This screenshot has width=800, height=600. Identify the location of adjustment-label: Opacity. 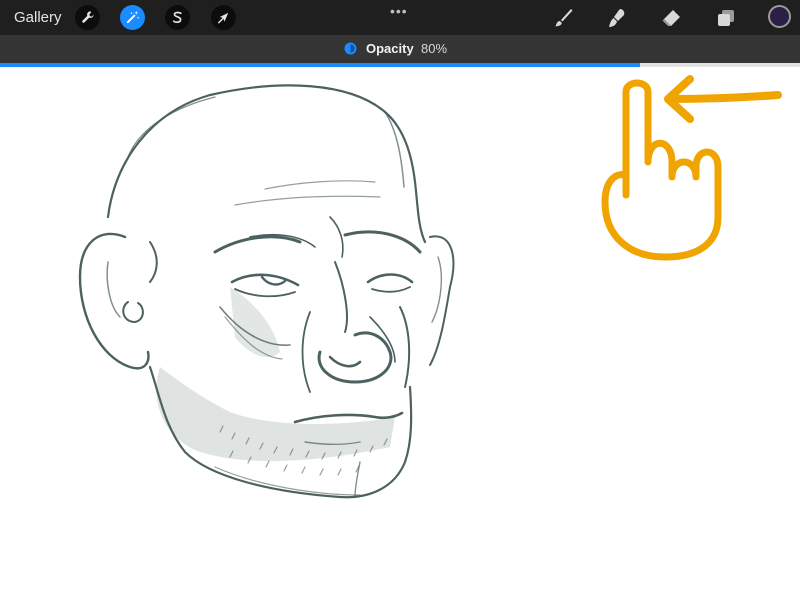
(390, 48).